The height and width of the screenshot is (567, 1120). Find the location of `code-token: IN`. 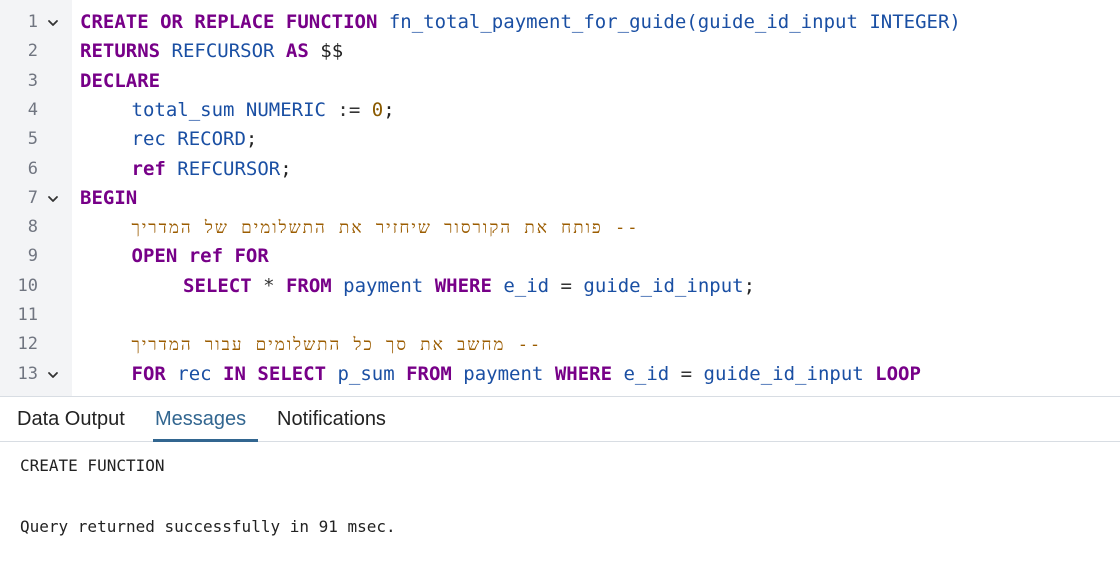

code-token: IN is located at coordinates (234, 373).